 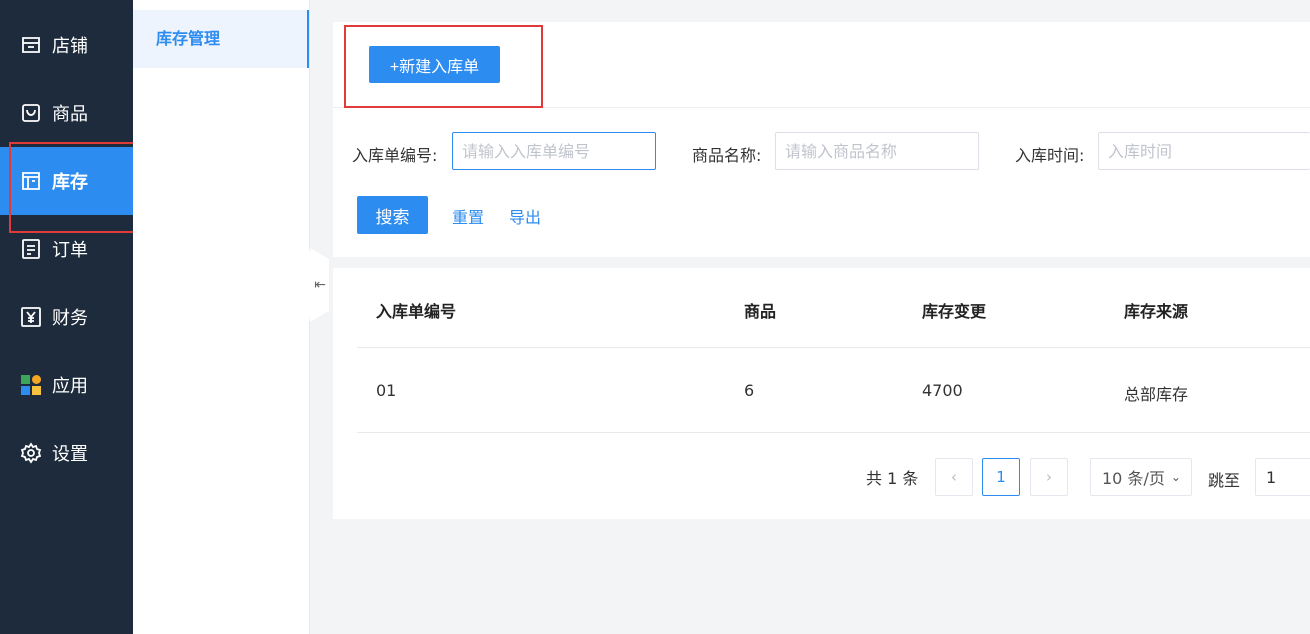 I want to click on bag-icon, so click(x=31, y=113).